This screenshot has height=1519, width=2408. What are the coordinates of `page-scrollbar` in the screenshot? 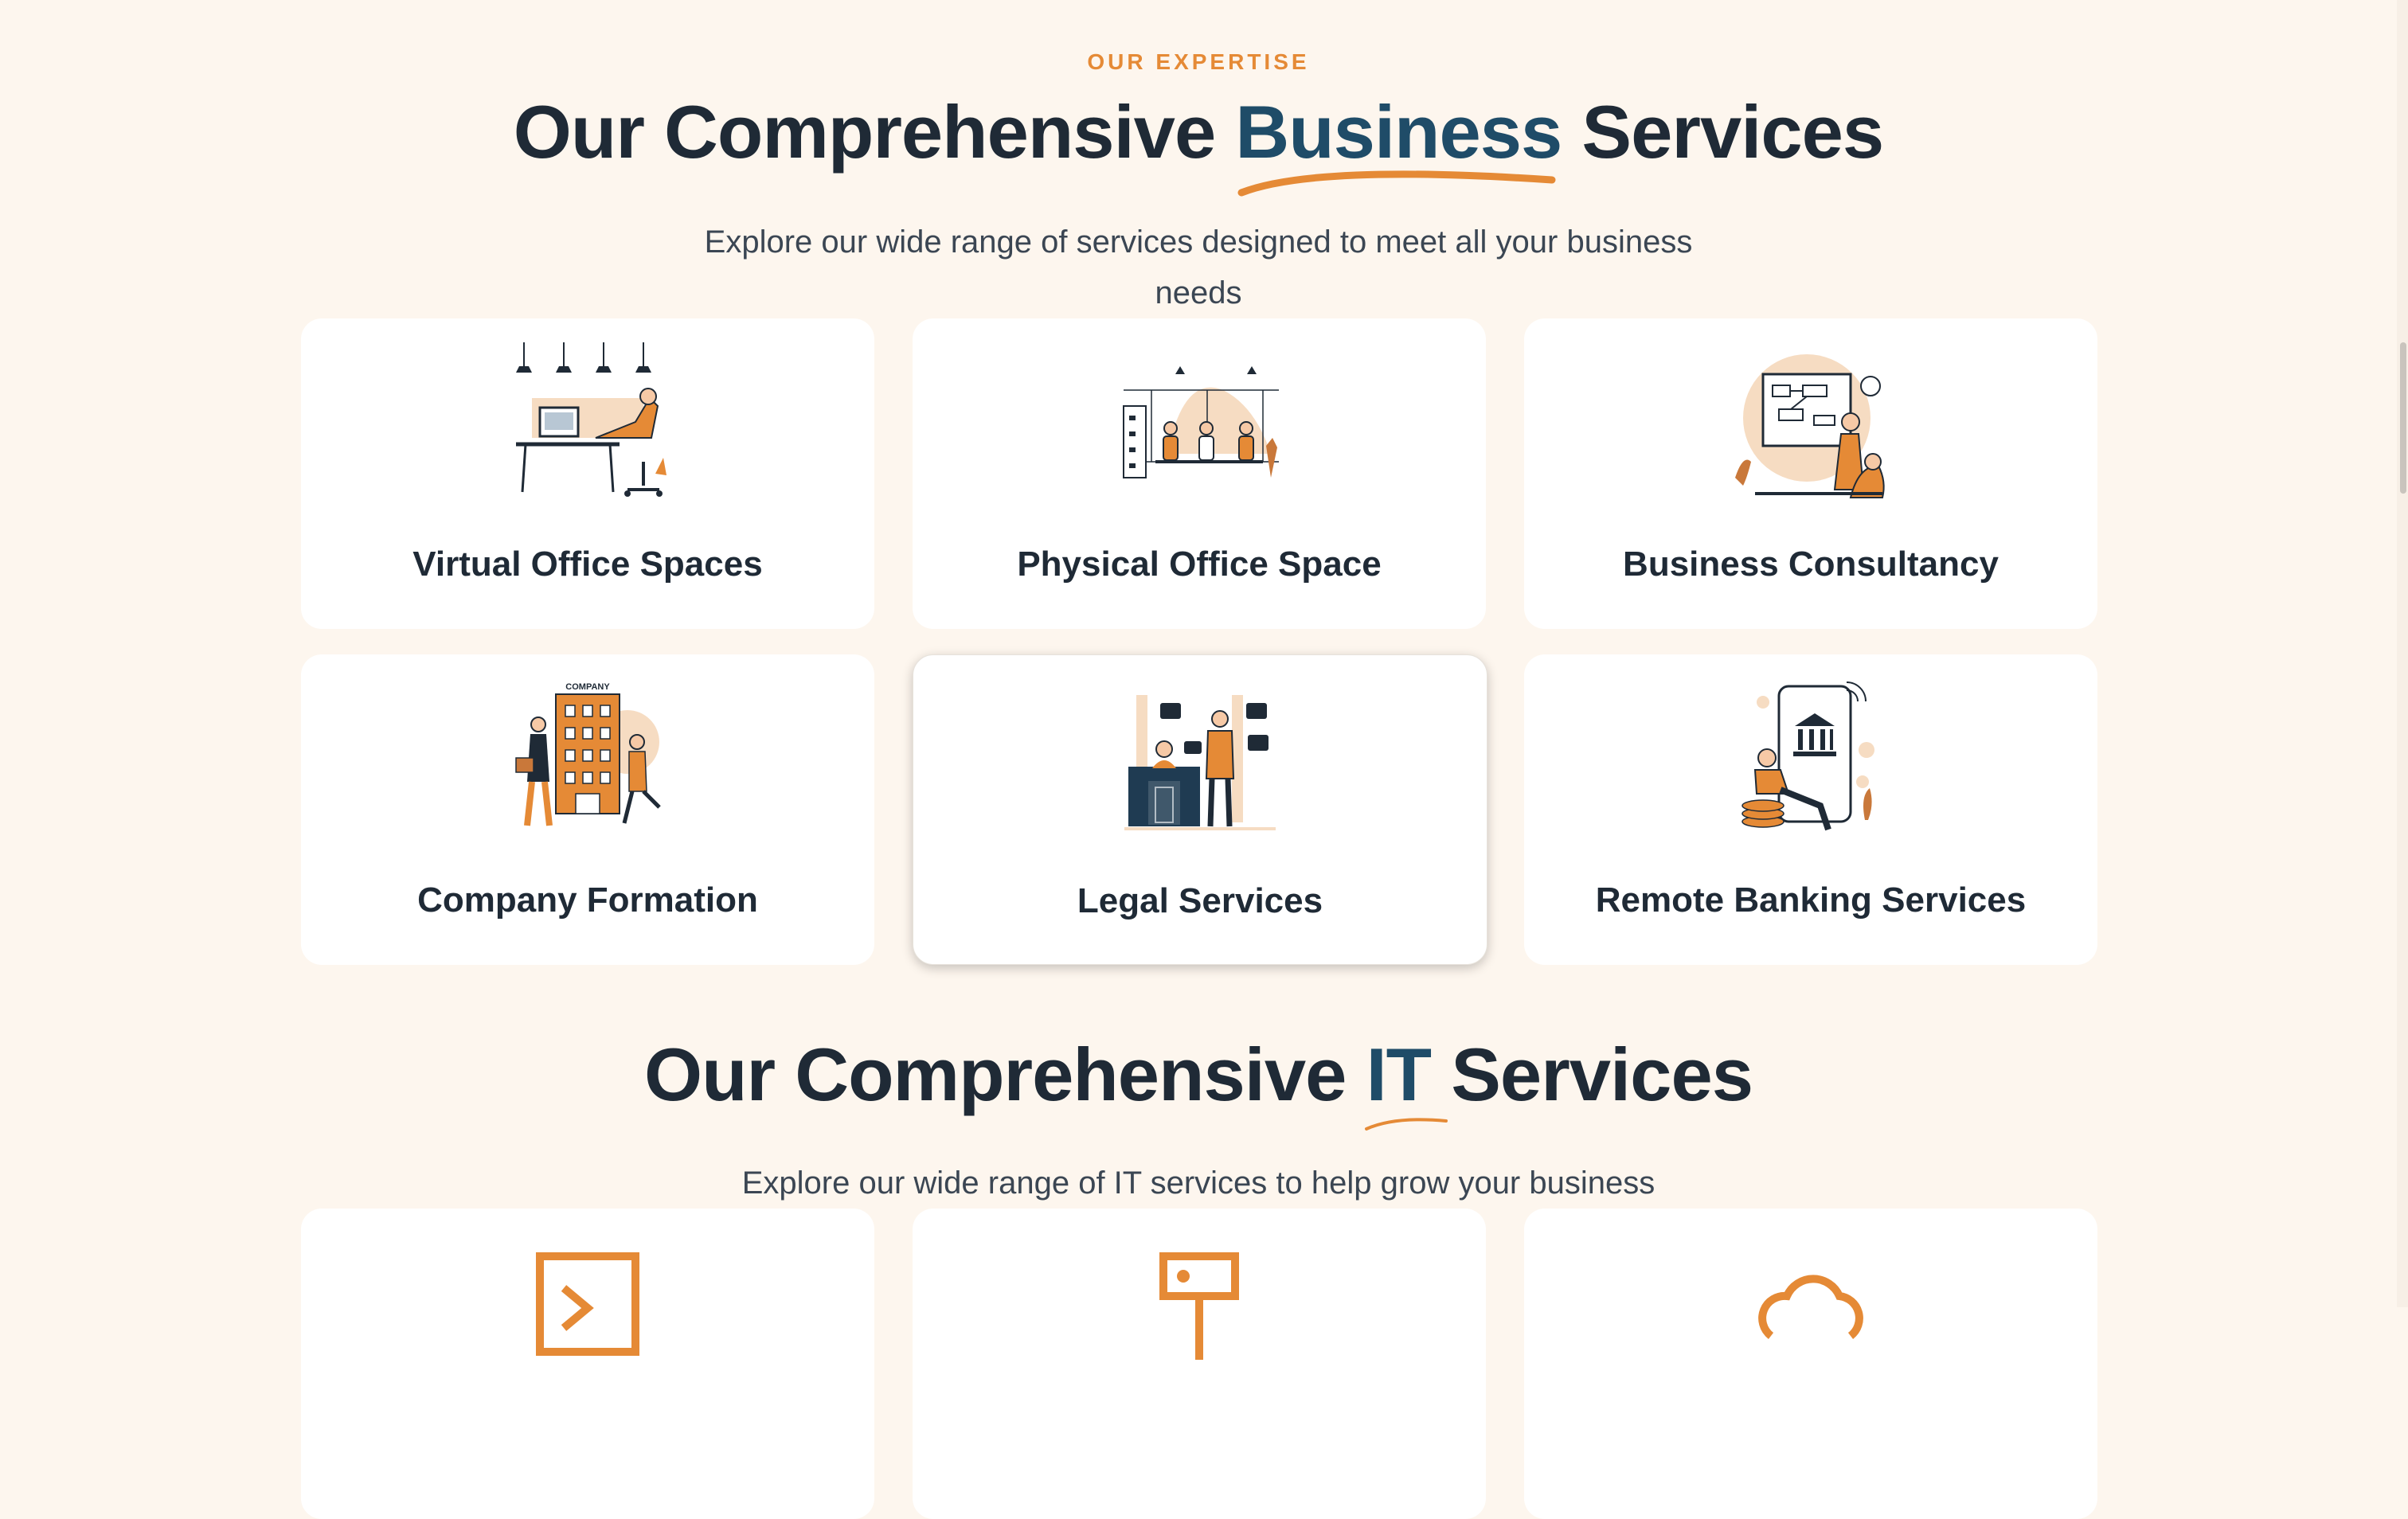 It's located at (2402, 653).